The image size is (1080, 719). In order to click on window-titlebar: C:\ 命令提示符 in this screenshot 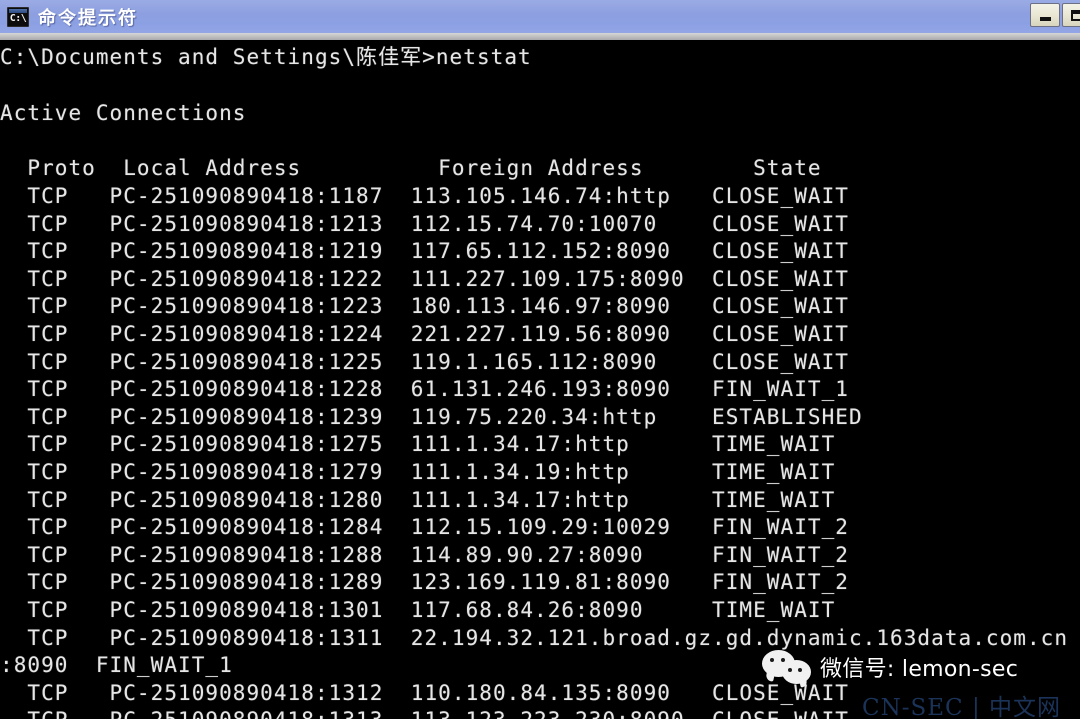, I will do `click(540, 16)`.